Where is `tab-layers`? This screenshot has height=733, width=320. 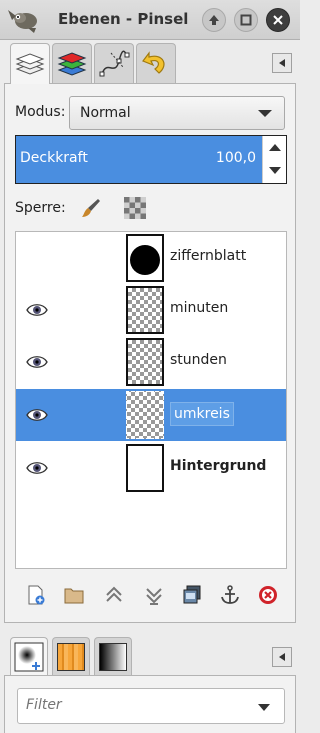
tab-layers is located at coordinates (30, 63).